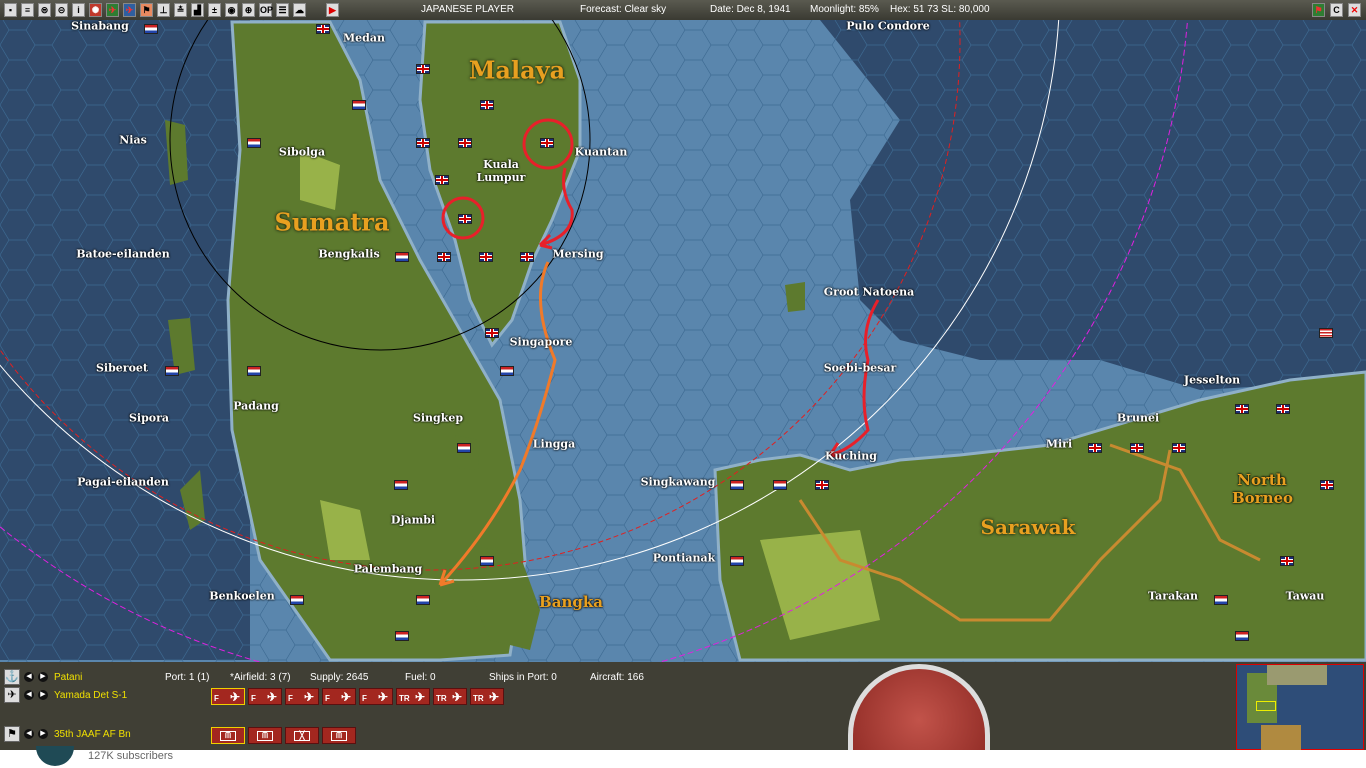 This screenshot has width=1366, height=768. I want to click on army-air-icon: ✈, so click(112, 10).